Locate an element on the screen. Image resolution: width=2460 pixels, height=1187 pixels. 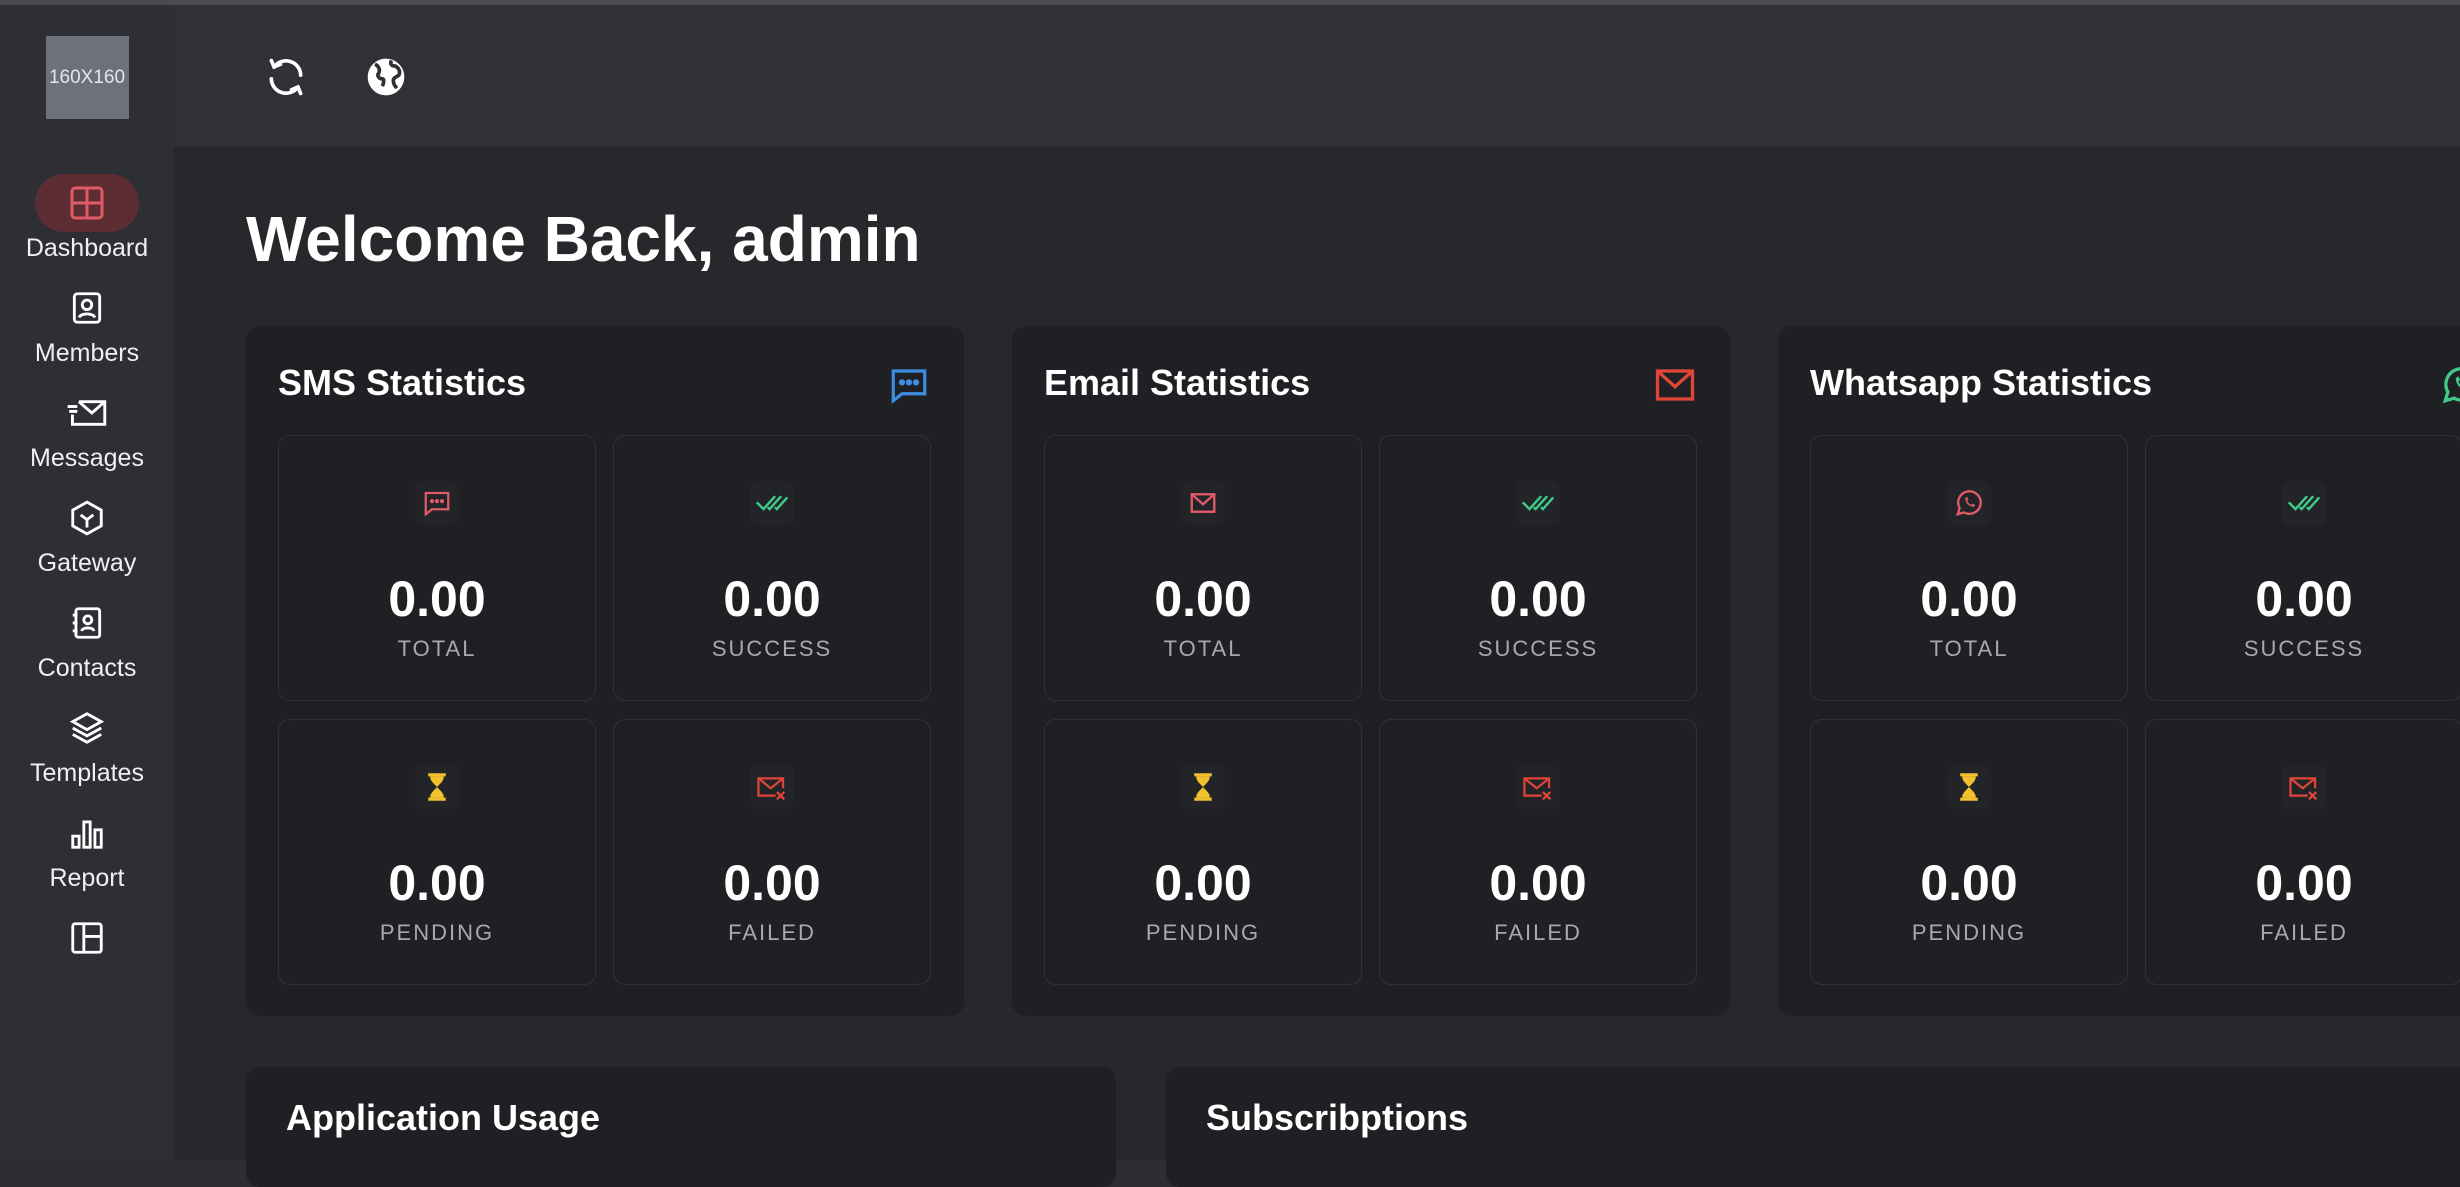
sidebar-item-dashboard: Dashboard is located at coordinates (87, 218).